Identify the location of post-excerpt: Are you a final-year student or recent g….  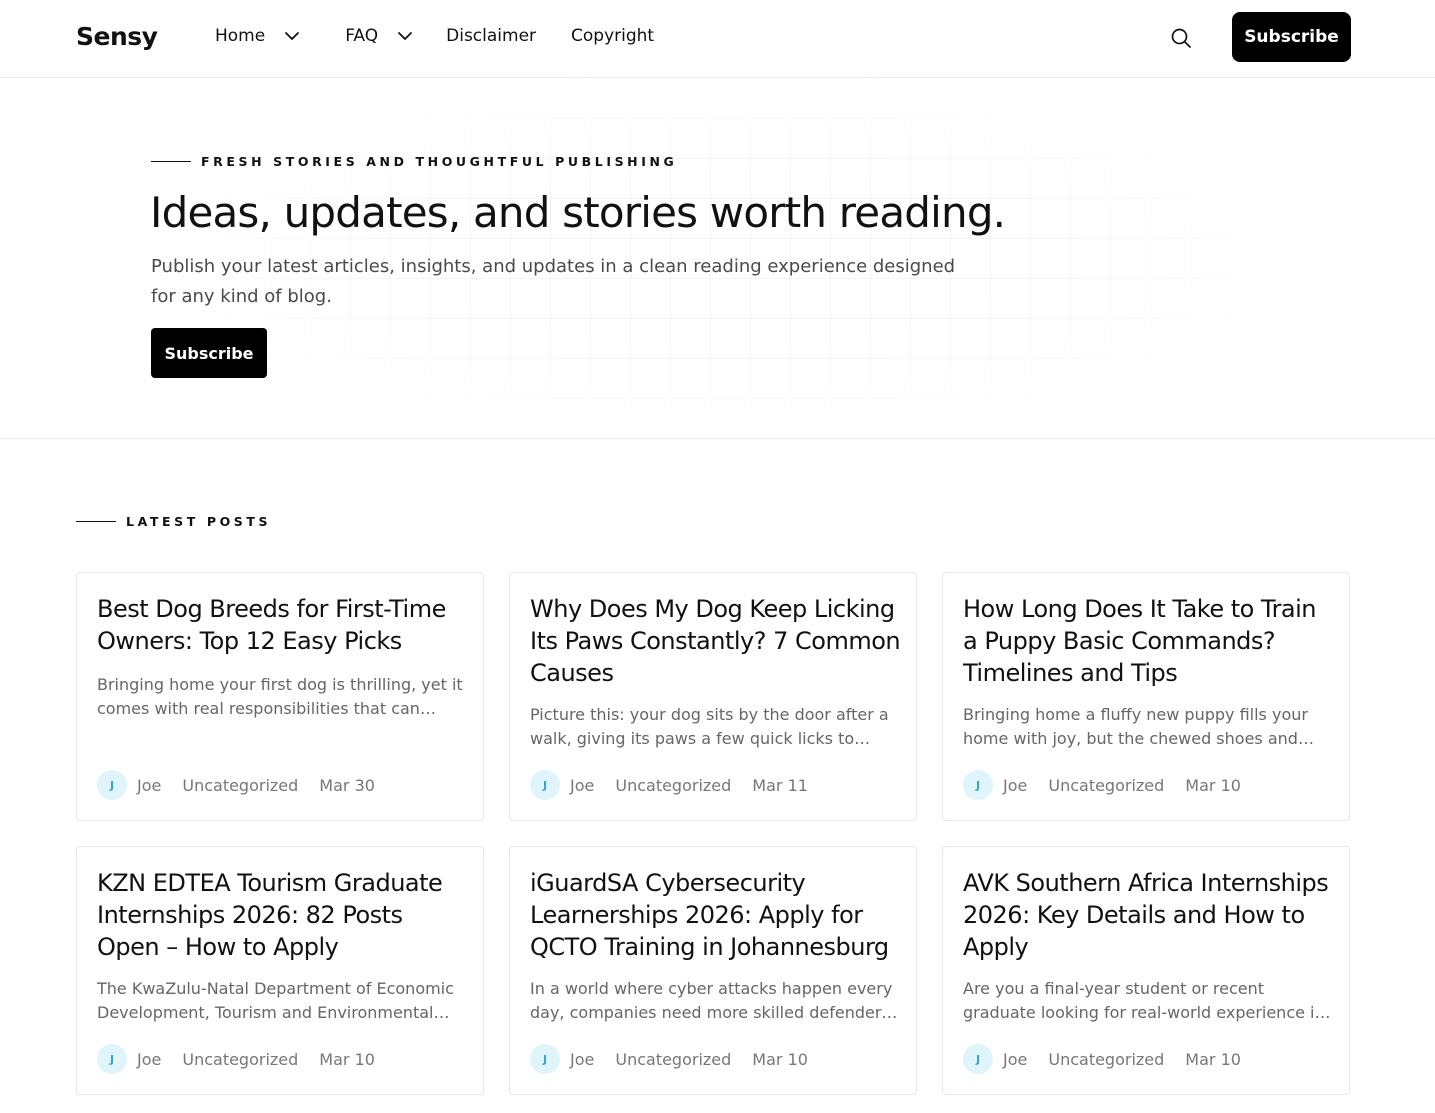
(1144, 1000).